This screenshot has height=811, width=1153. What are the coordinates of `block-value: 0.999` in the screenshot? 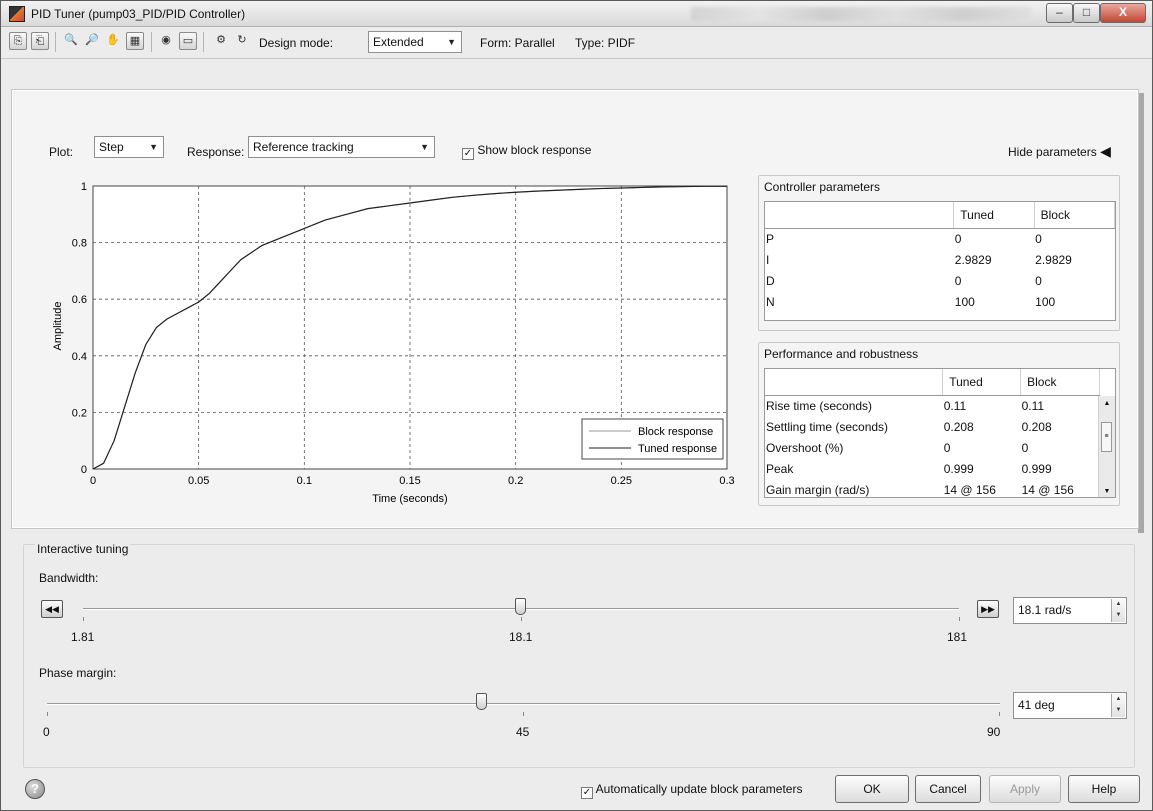 It's located at (1036, 468).